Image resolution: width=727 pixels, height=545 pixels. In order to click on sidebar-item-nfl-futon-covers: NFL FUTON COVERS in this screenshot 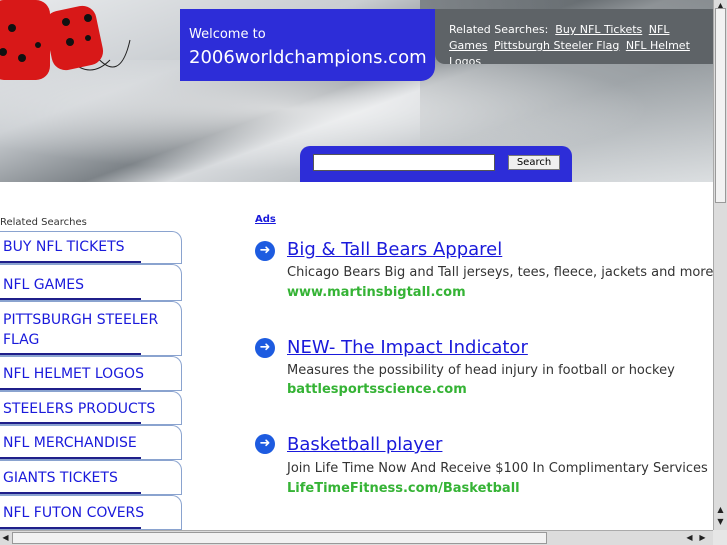, I will do `click(91, 512)`.